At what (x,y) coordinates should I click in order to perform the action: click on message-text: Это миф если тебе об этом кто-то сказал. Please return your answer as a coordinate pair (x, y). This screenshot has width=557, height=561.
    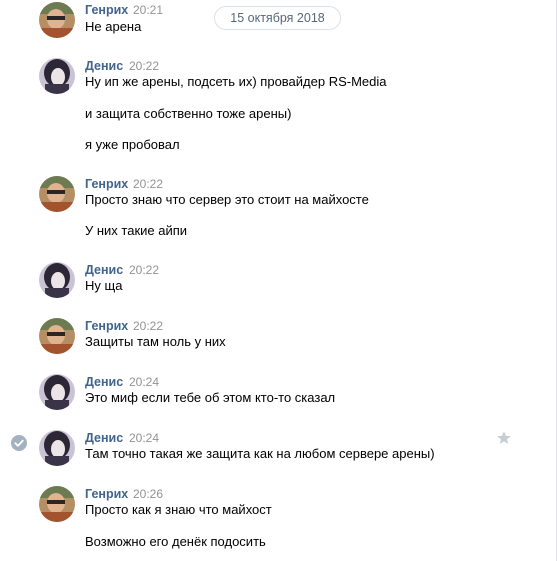
    Looking at the image, I should click on (210, 397).